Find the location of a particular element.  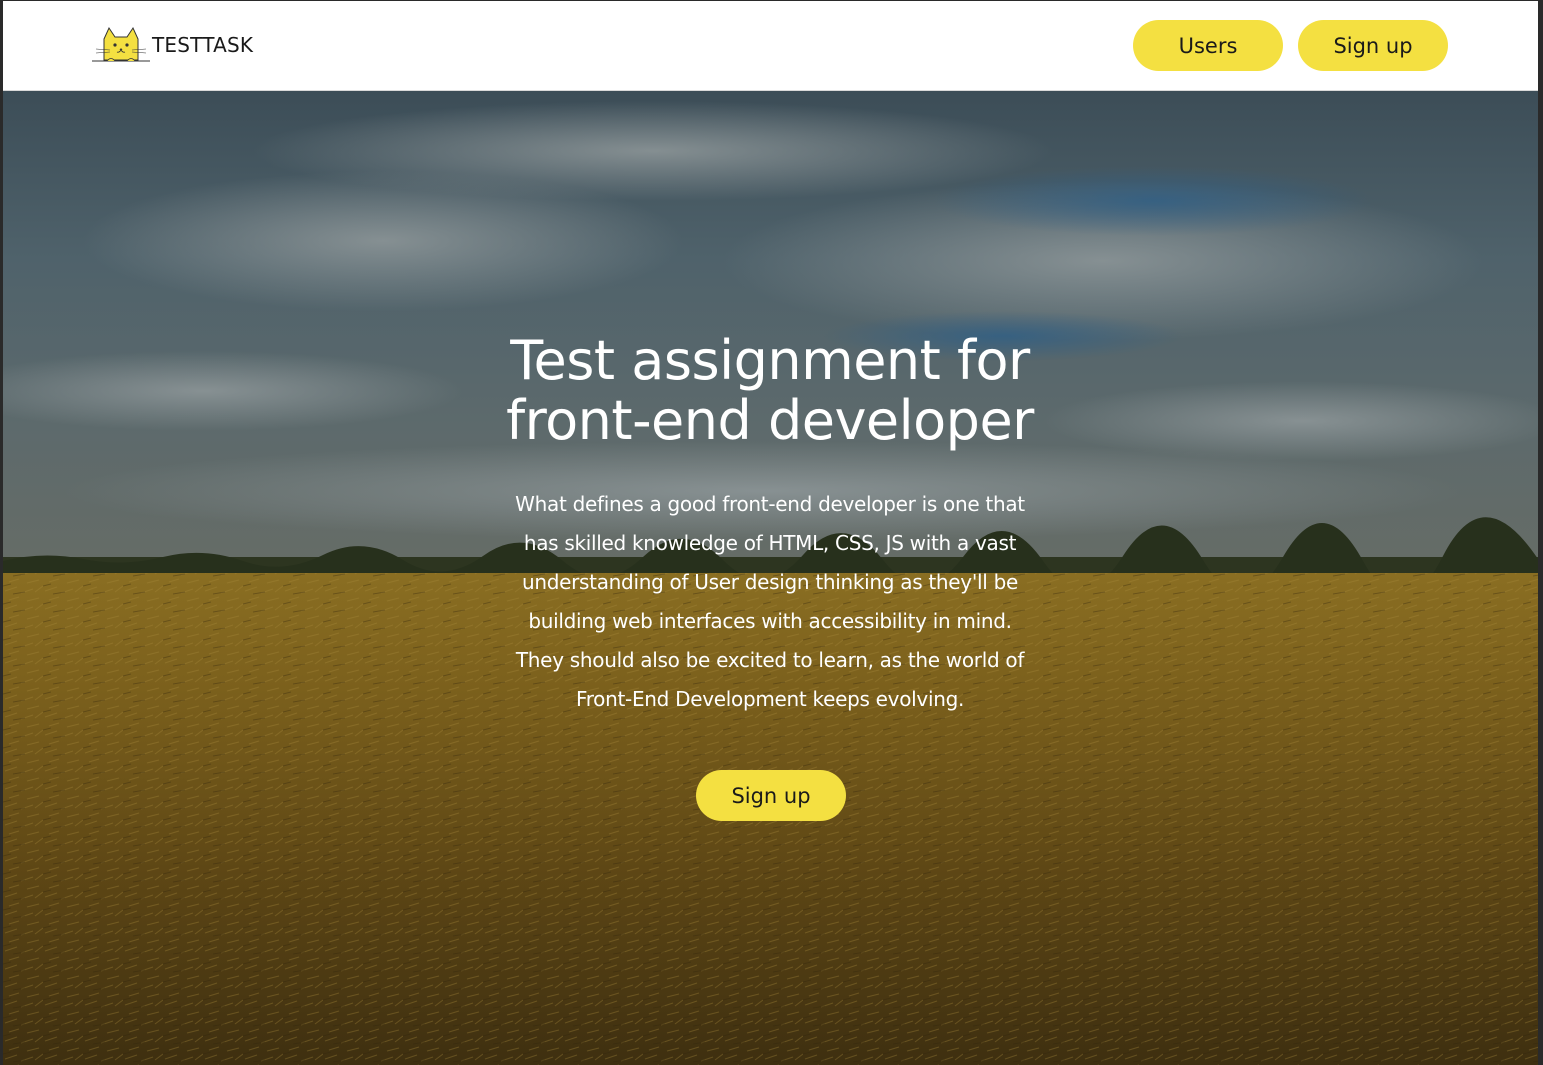

hero-title-line-2: front-end developer is located at coordinates (770, 420).